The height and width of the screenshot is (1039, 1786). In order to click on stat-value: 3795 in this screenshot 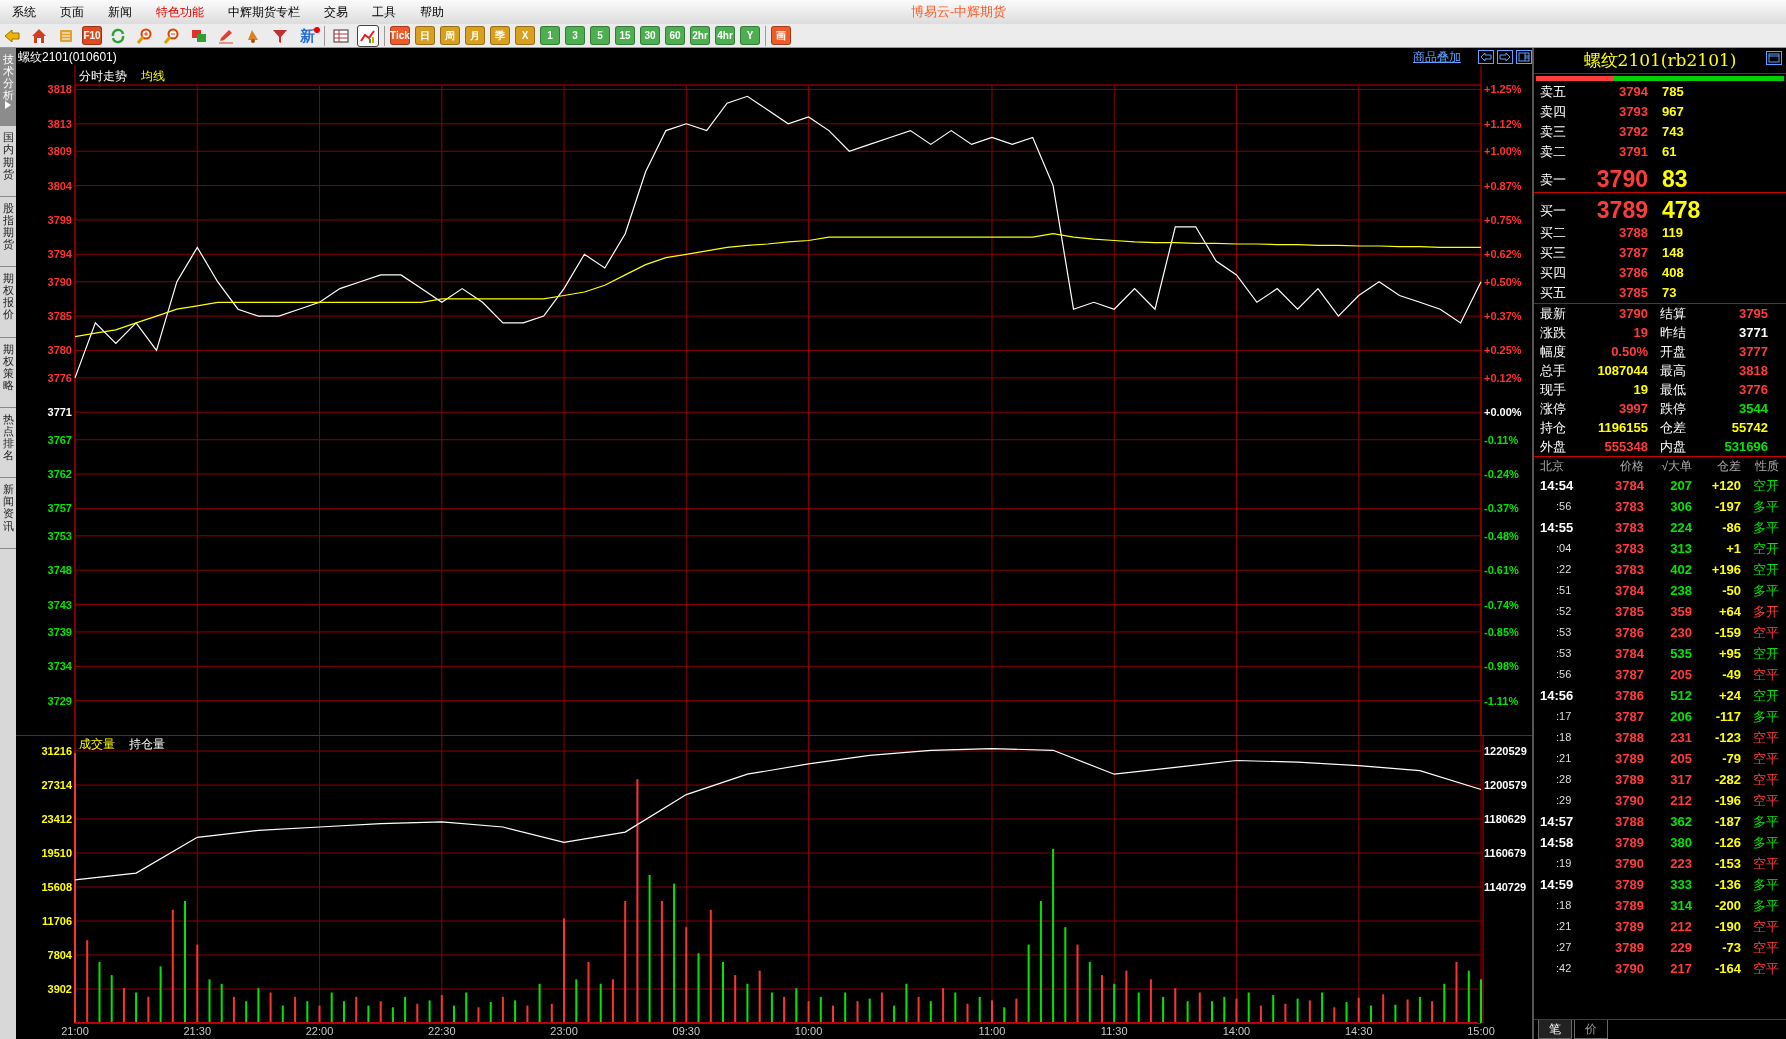, I will do `click(1753, 313)`.